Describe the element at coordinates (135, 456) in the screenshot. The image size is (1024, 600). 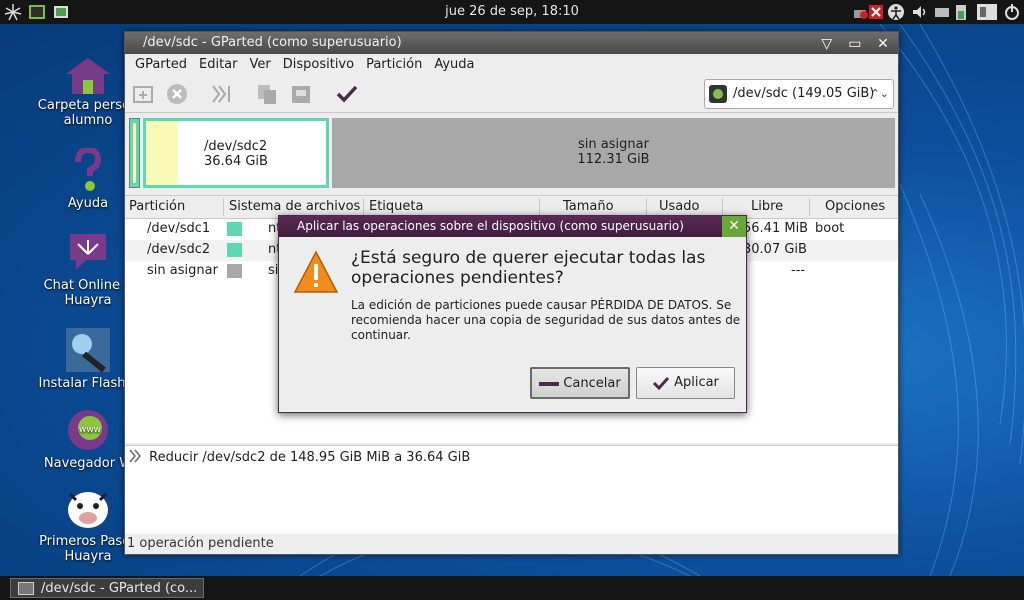
I see `resize-op-icon` at that location.